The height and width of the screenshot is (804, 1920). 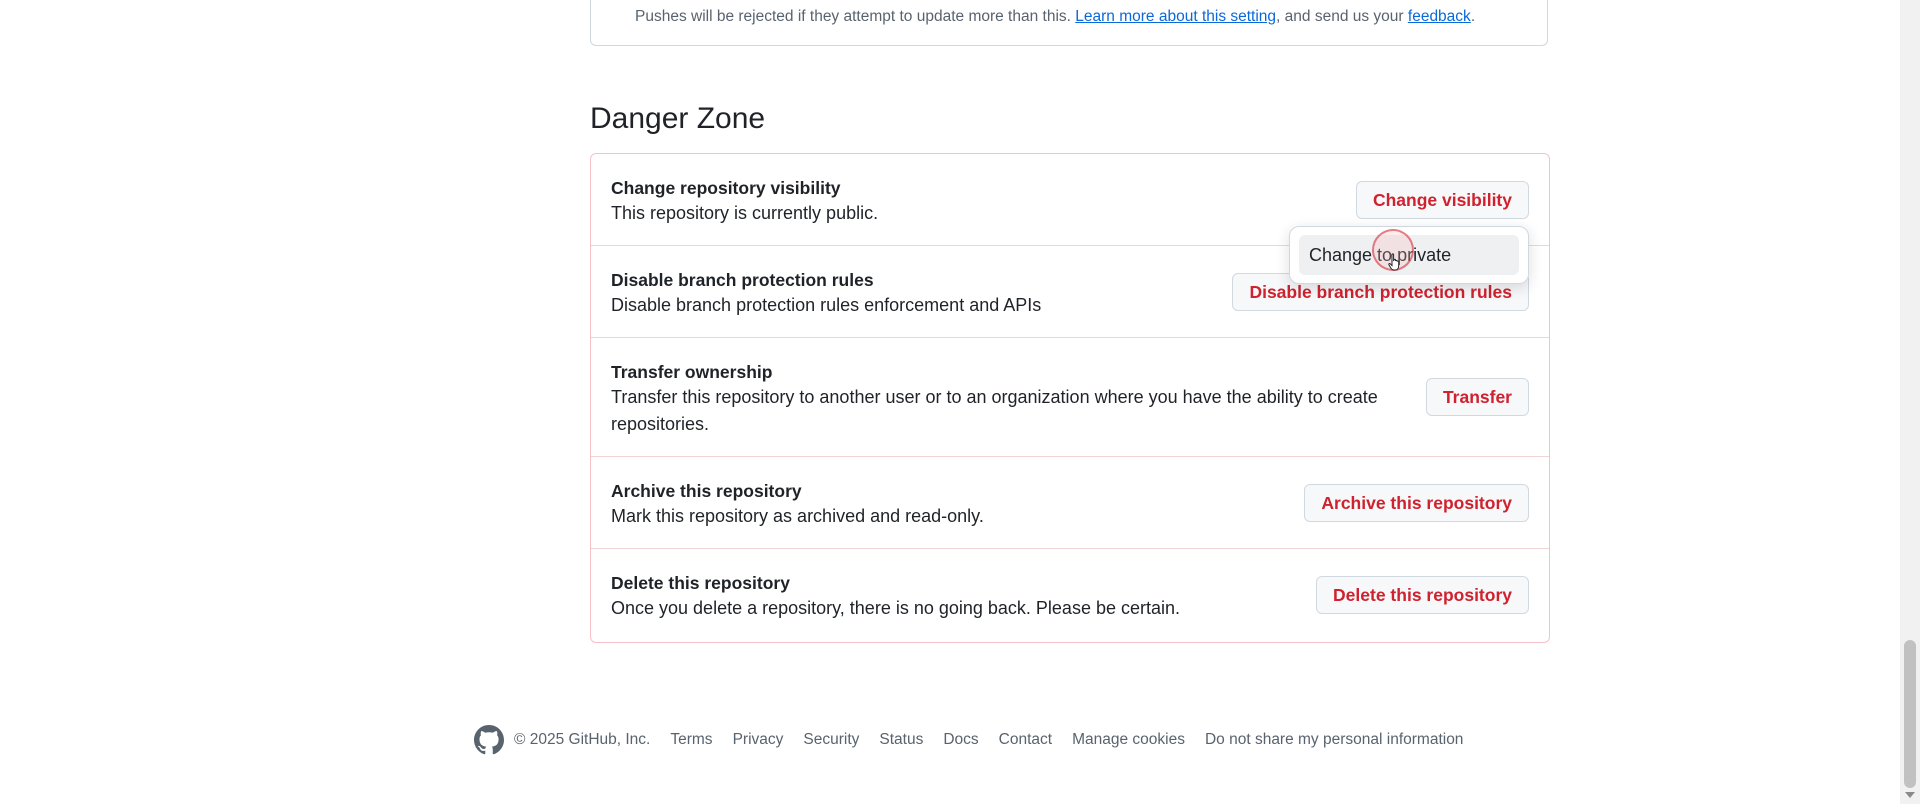 What do you see at coordinates (692, 372) in the screenshot?
I see `danger-row-title: Transfer ownership` at bounding box center [692, 372].